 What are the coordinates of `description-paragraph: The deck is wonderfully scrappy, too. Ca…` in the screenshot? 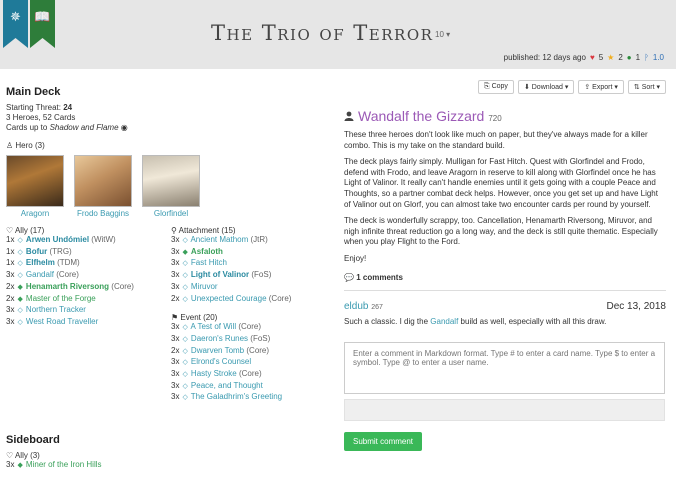 It's located at (501, 231).